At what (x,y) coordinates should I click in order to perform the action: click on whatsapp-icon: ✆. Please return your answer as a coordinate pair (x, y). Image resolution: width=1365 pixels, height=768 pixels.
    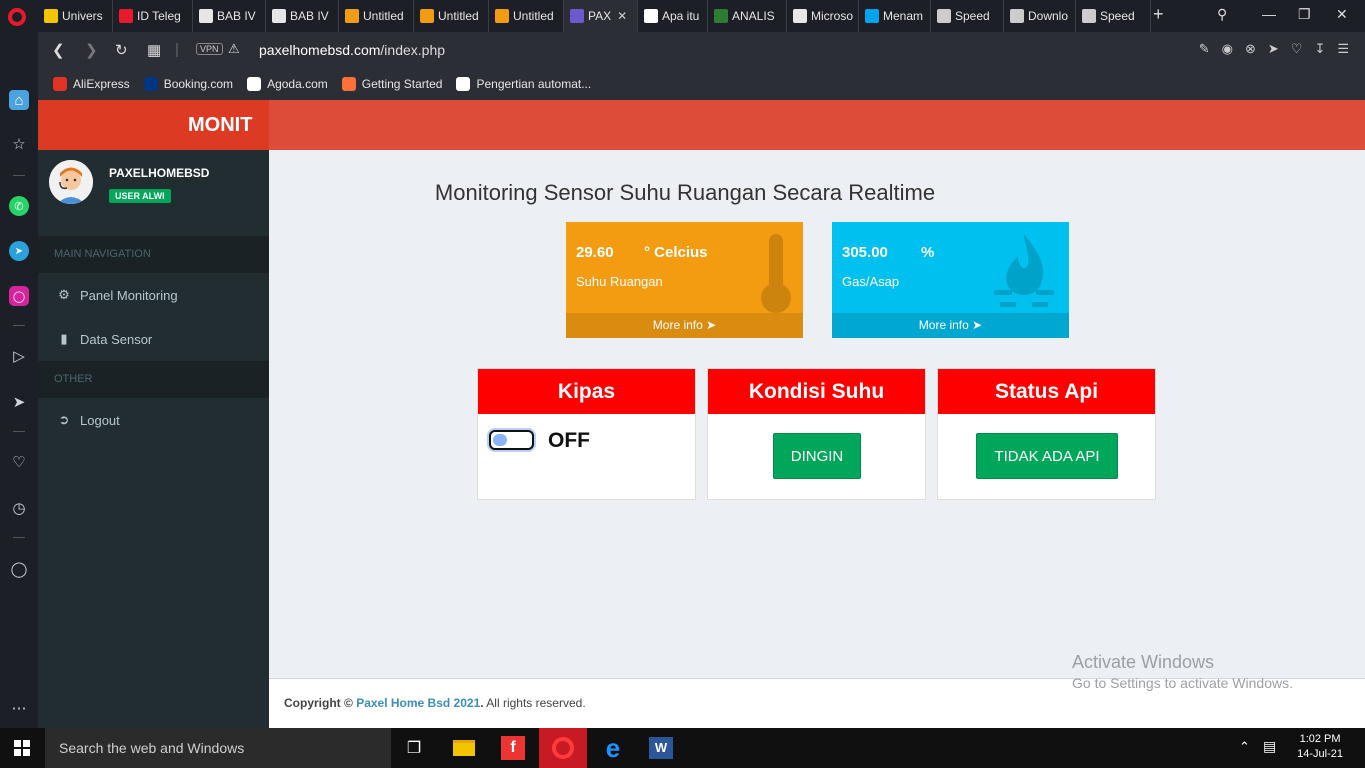
    Looking at the image, I should click on (19, 206).